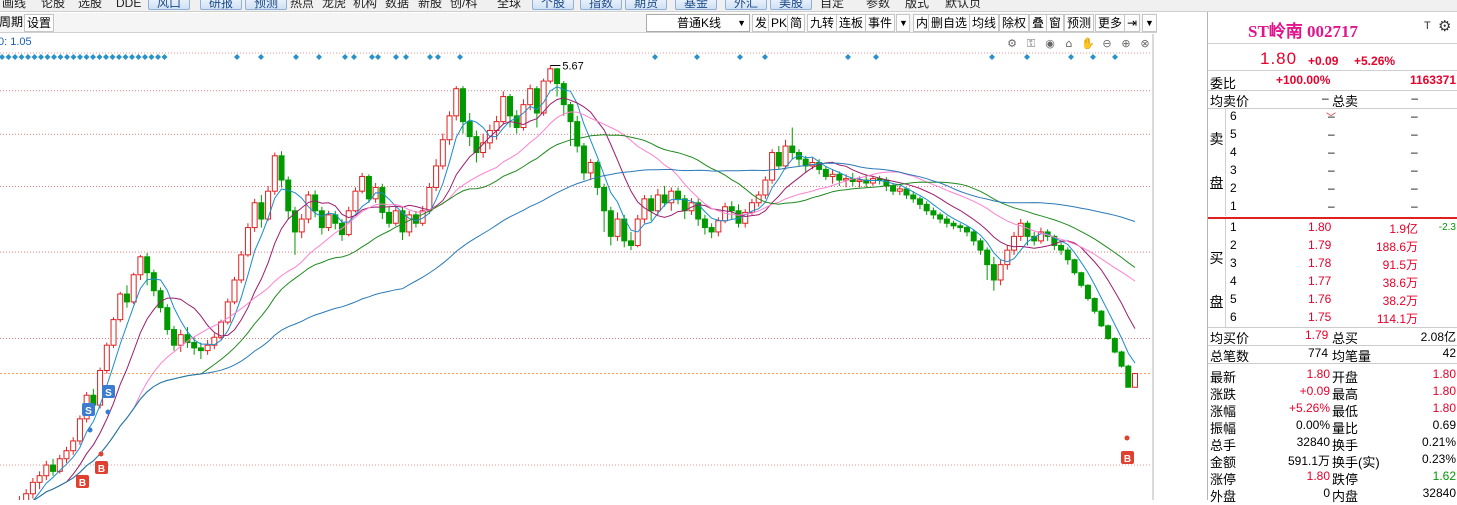 The image size is (1457, 505). I want to click on arrow-right-icon: ⇥, so click(1132, 23).